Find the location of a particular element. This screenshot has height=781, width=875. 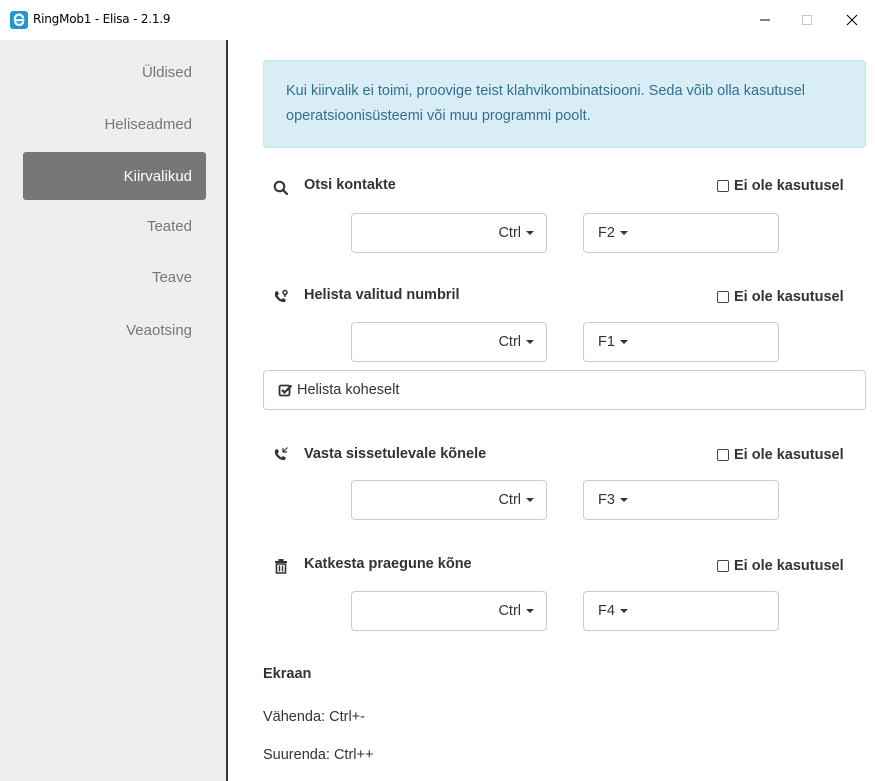

shortcut-title-call: Helista valitud numbril is located at coordinates (382, 295).